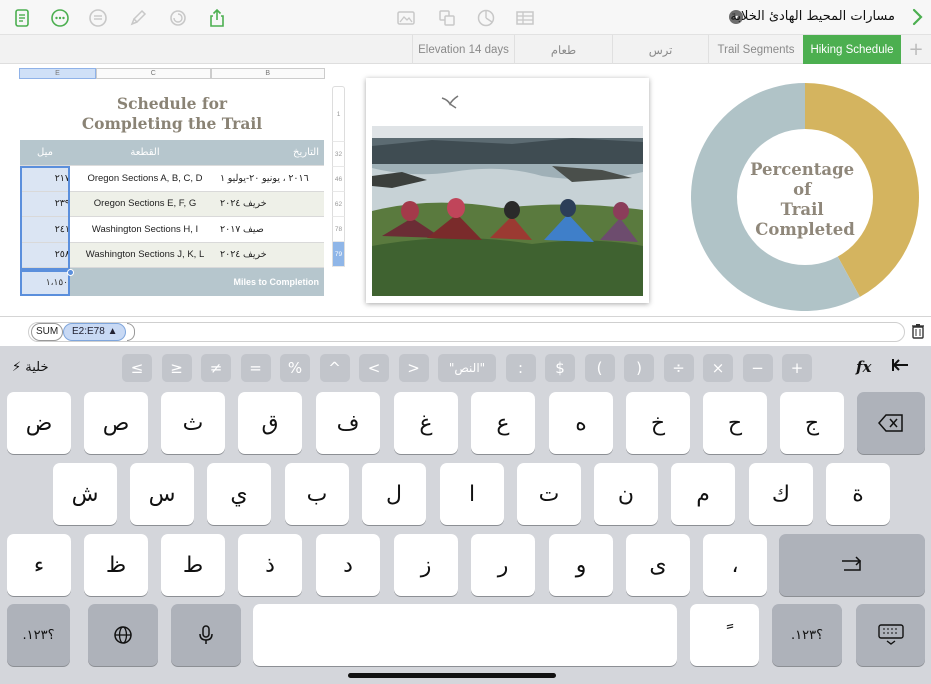 The height and width of the screenshot is (684, 931). What do you see at coordinates (255, 368) in the screenshot?
I see `function-key: =` at bounding box center [255, 368].